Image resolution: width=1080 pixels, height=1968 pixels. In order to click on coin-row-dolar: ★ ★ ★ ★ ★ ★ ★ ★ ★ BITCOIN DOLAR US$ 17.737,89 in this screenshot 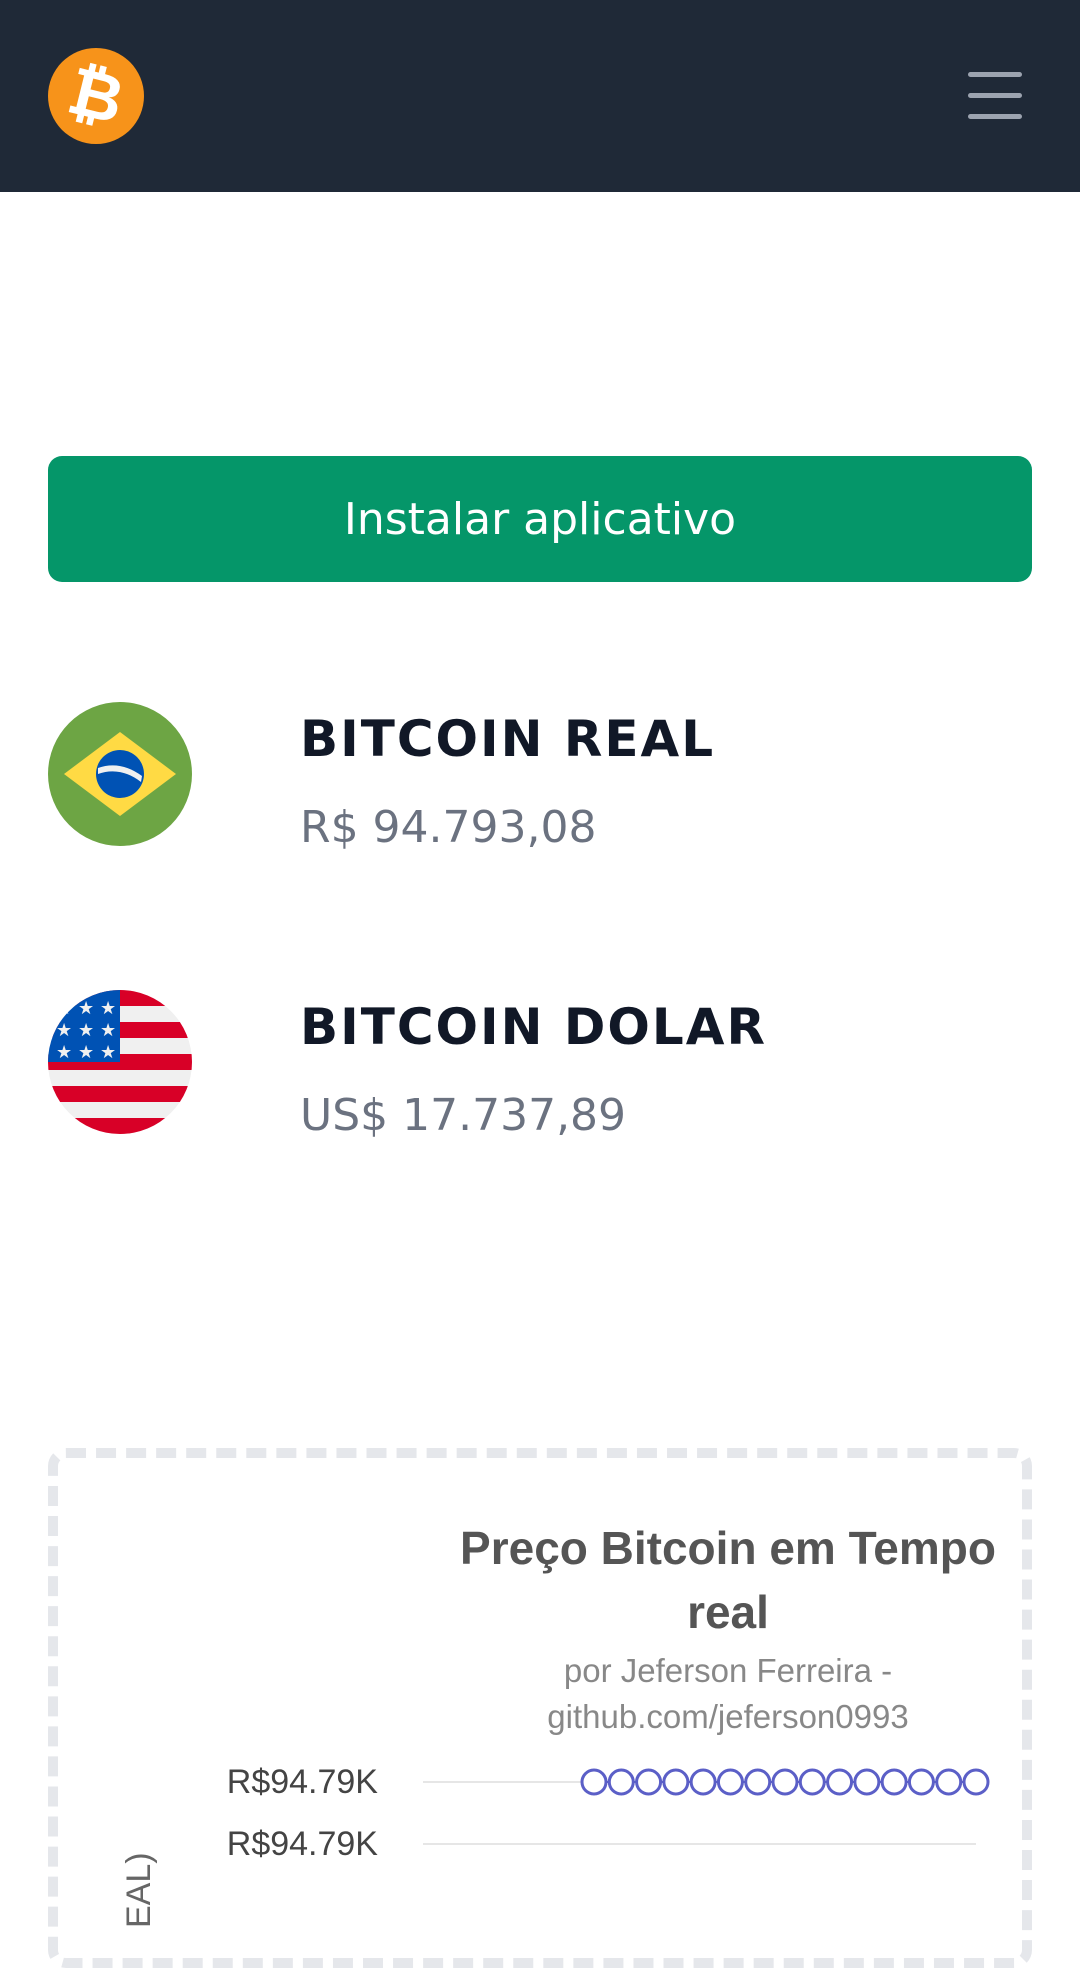, I will do `click(540, 1065)`.